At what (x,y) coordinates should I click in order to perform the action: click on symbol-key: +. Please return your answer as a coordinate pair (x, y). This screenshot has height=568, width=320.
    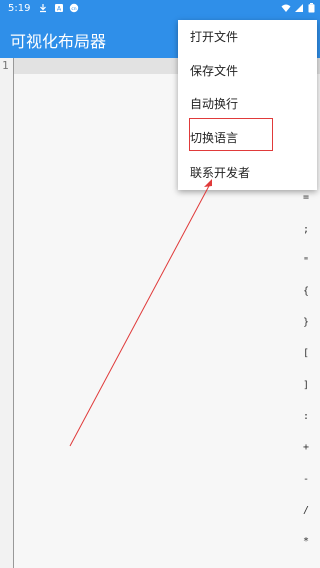
    Looking at the image, I should click on (306, 447).